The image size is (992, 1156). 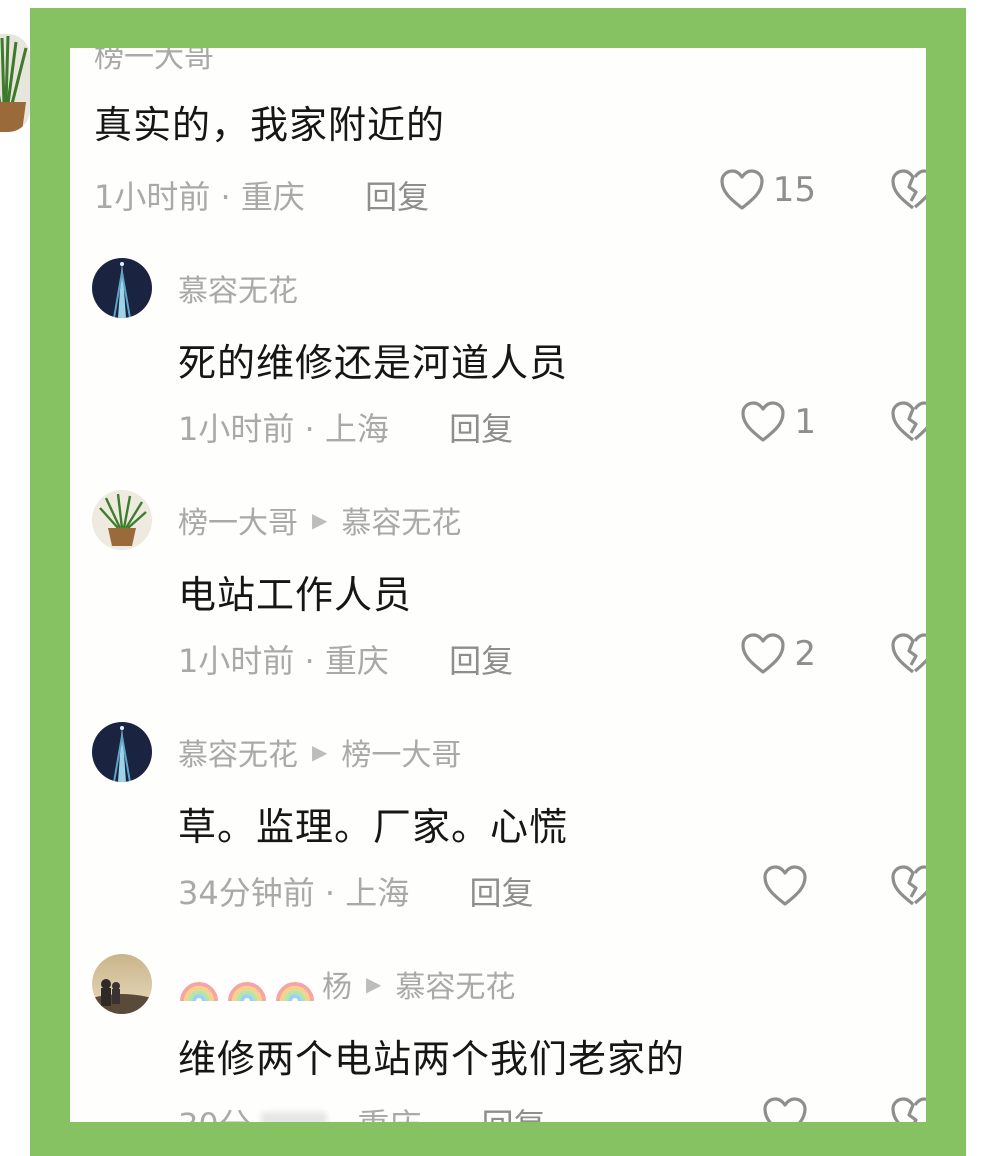 What do you see at coordinates (432, 1059) in the screenshot?
I see `comment-text: 维修两个电站两个我们老家的` at bounding box center [432, 1059].